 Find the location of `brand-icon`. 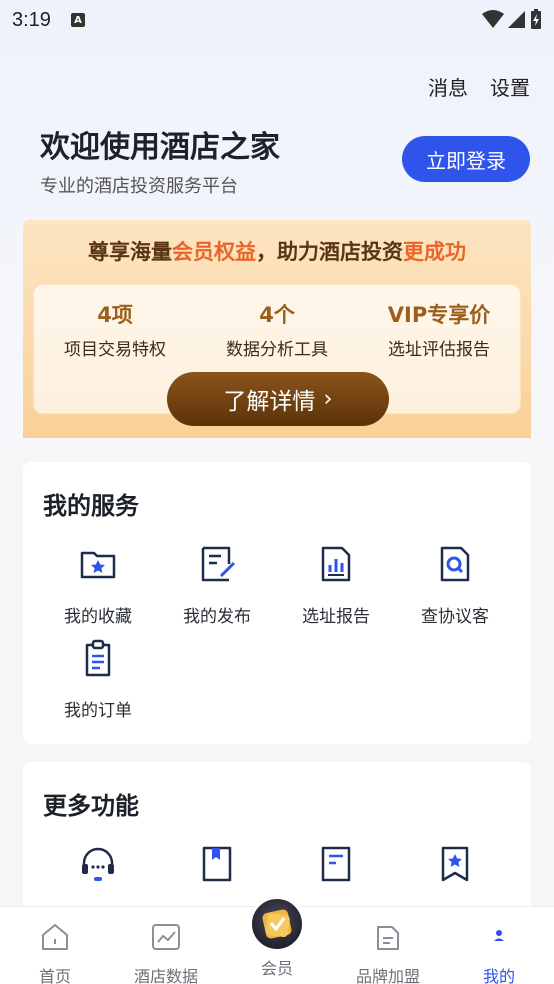

brand-icon is located at coordinates (388, 938).